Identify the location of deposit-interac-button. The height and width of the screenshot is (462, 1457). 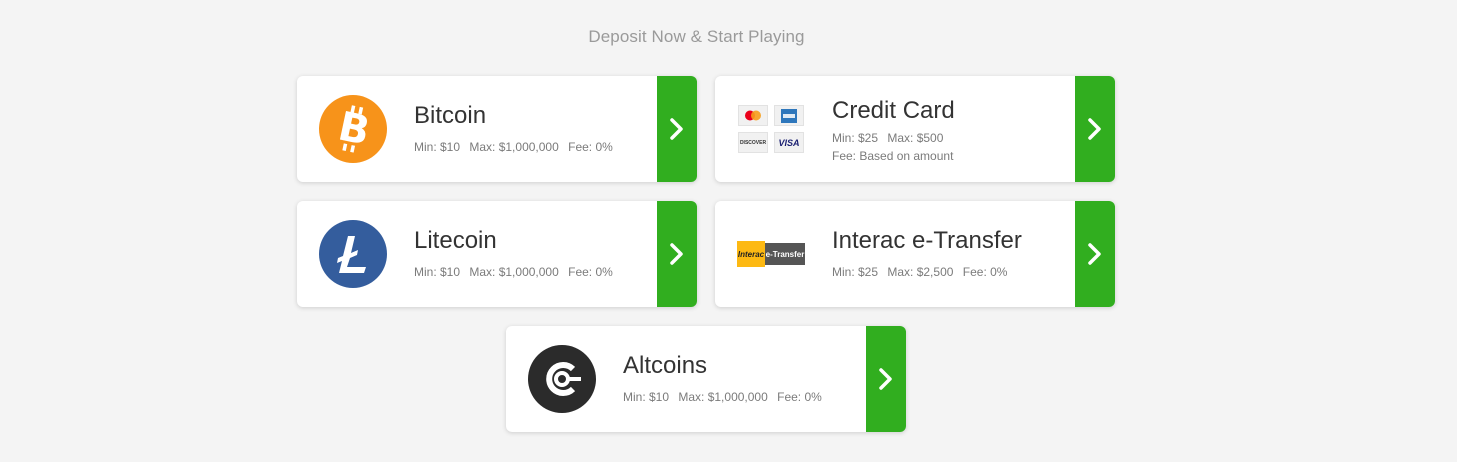
(1095, 254).